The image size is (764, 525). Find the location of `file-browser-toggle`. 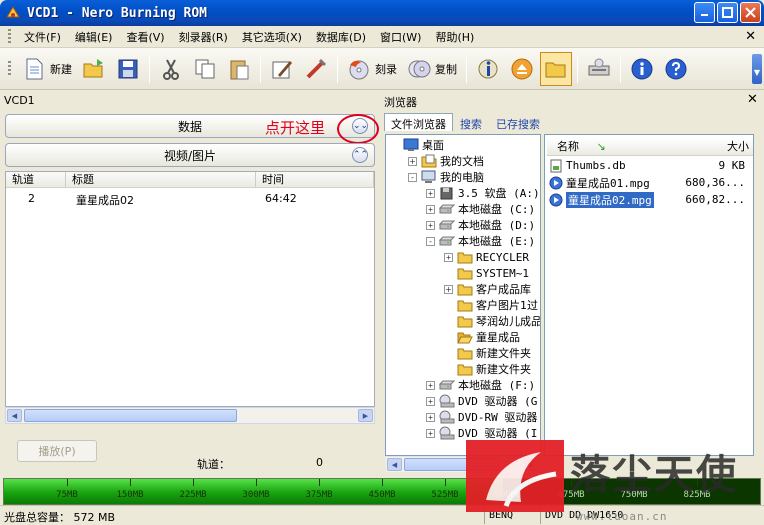

file-browser-toggle is located at coordinates (556, 68).